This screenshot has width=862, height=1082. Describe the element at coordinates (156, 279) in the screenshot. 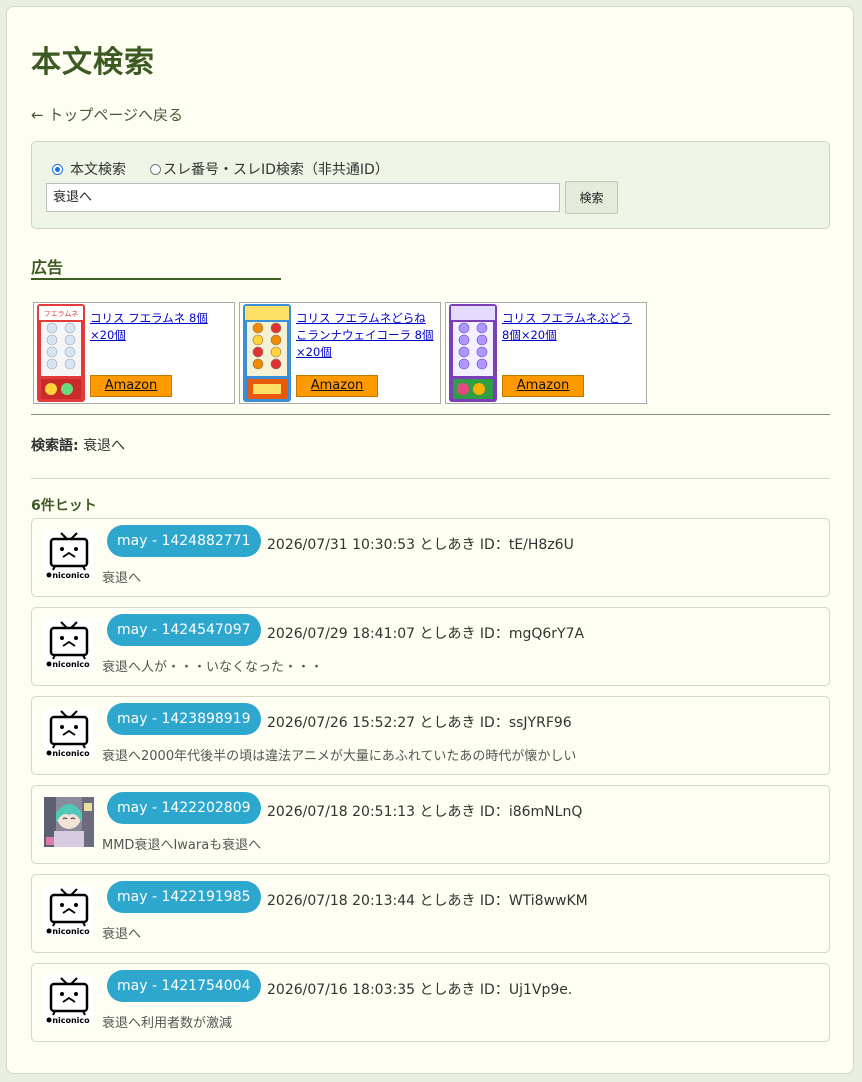

I see `ad-heading-underline` at that location.